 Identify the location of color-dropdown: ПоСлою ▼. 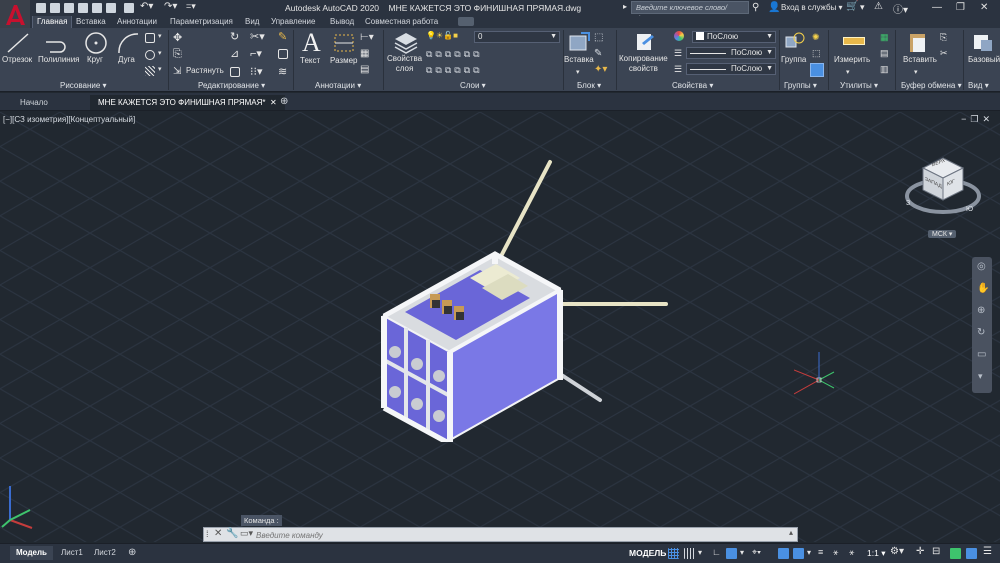
(734, 37).